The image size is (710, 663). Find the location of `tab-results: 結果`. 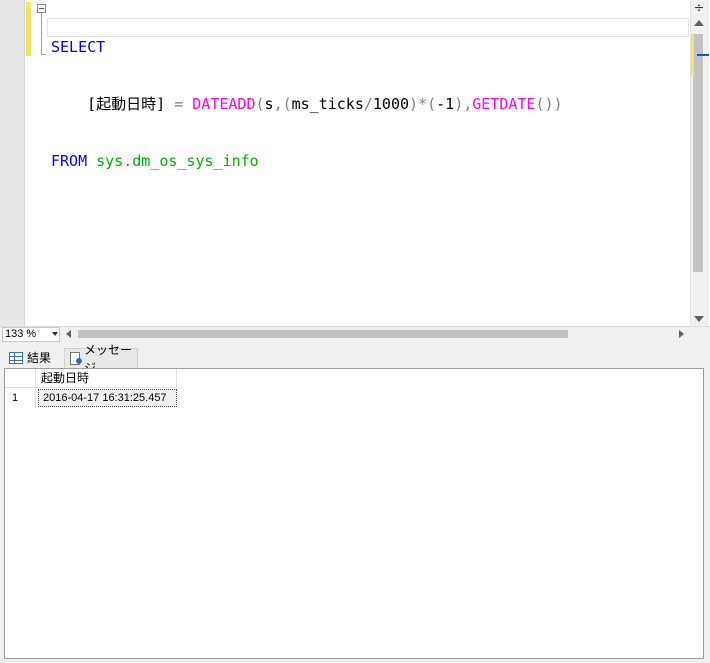

tab-results: 結果 is located at coordinates (33, 358).